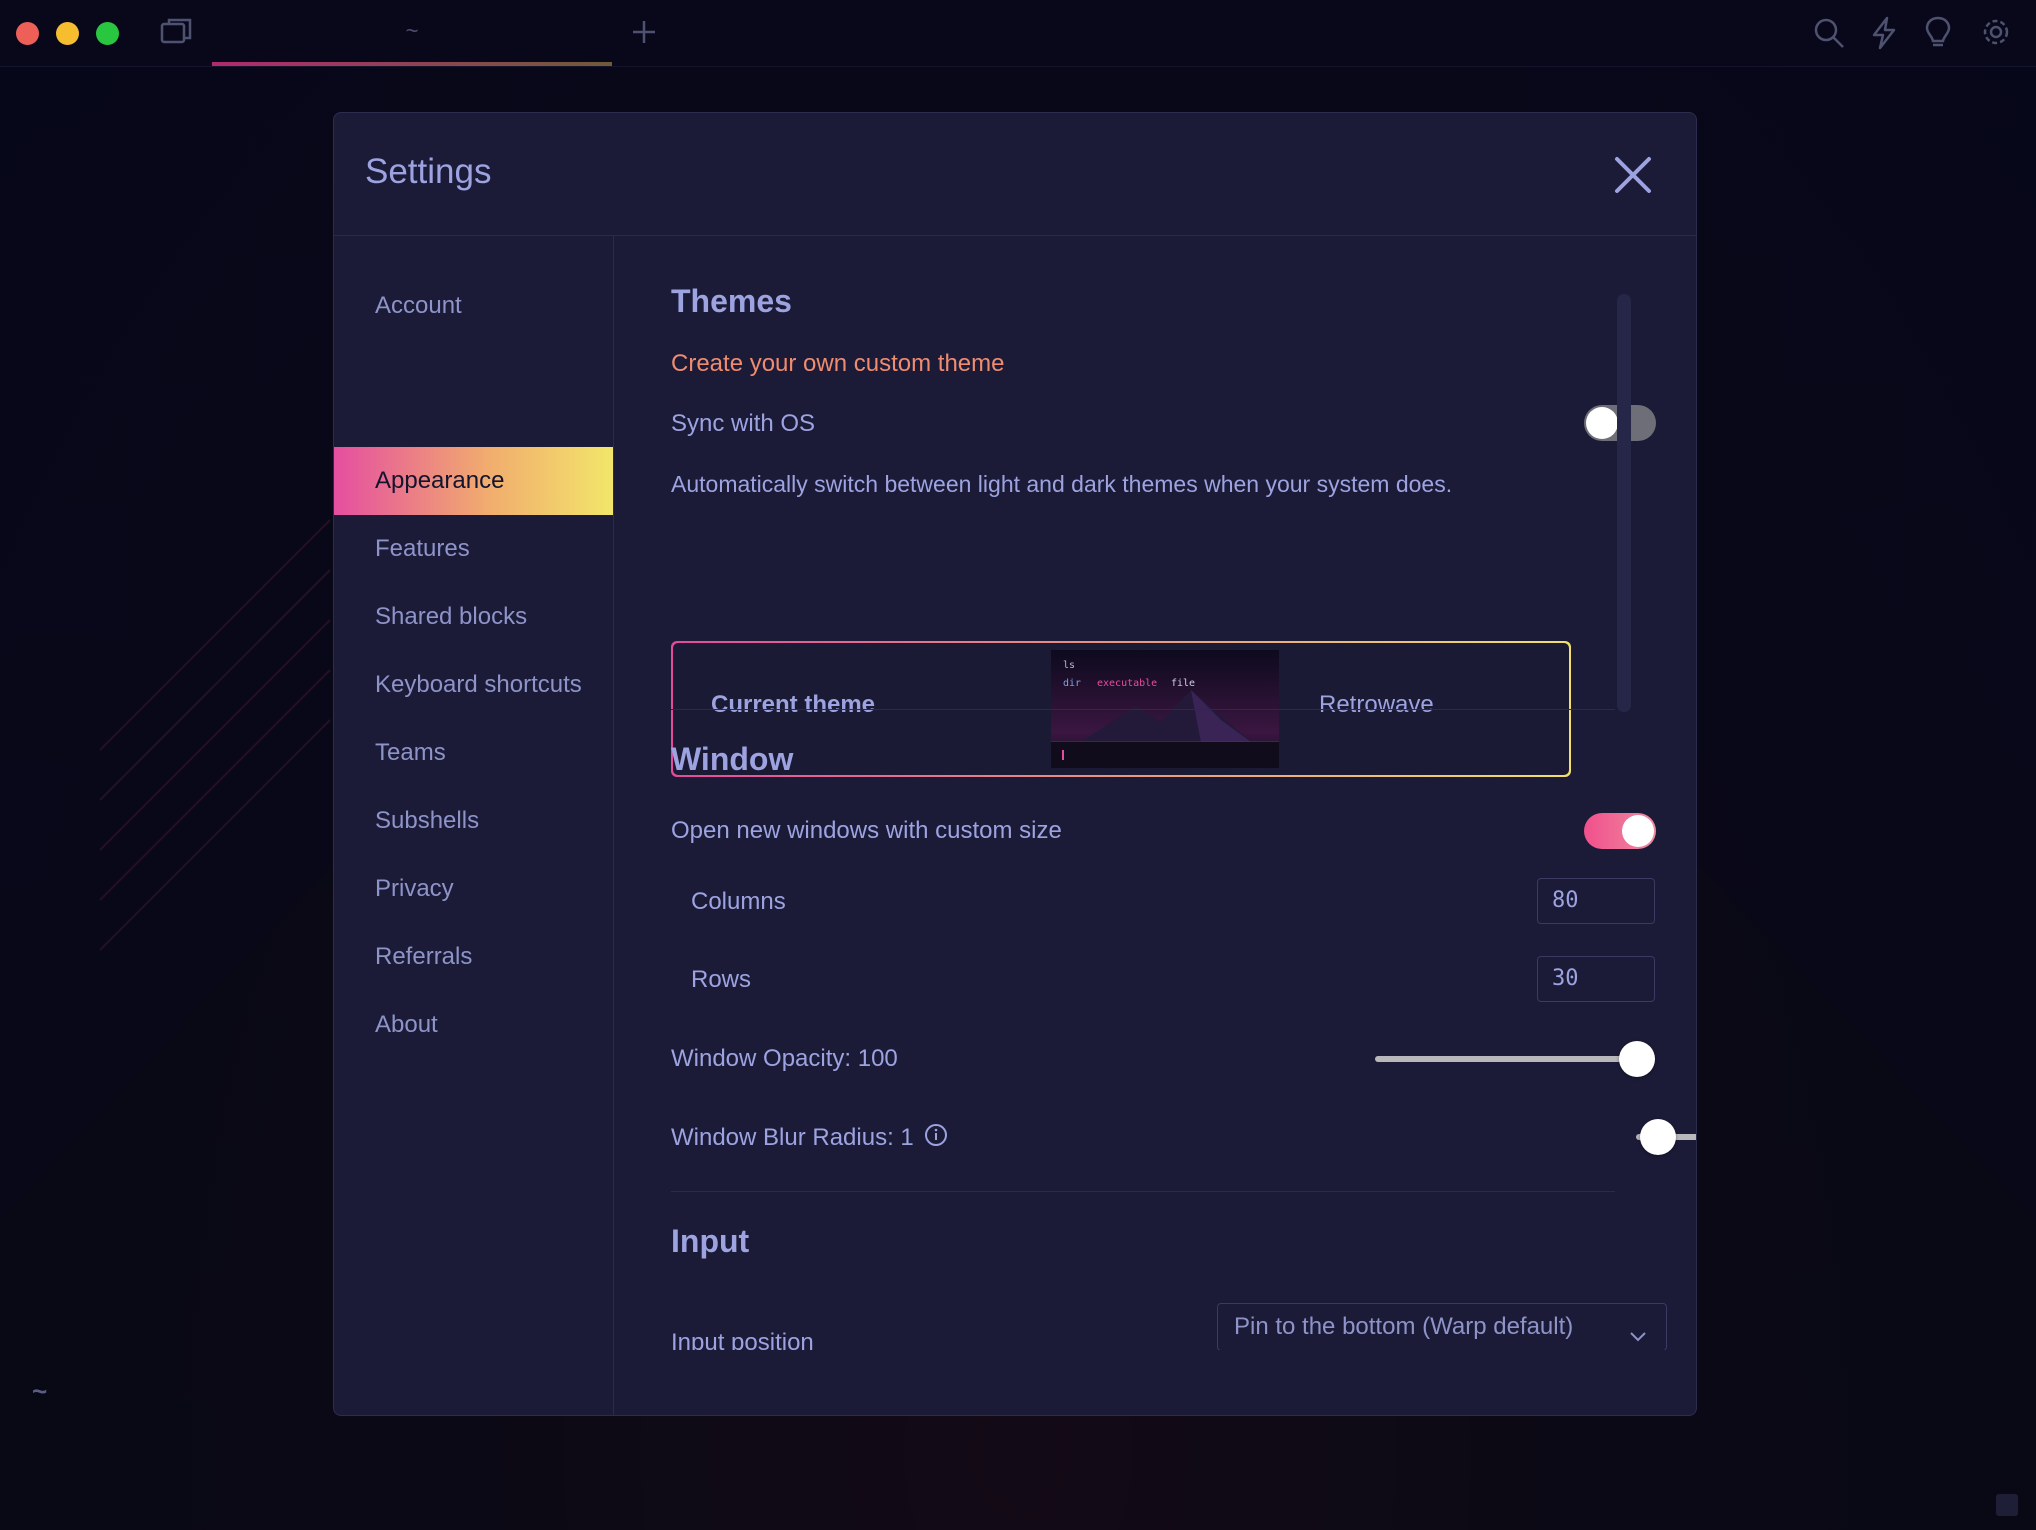  I want to click on preview-executable: executable, so click(1127, 683).